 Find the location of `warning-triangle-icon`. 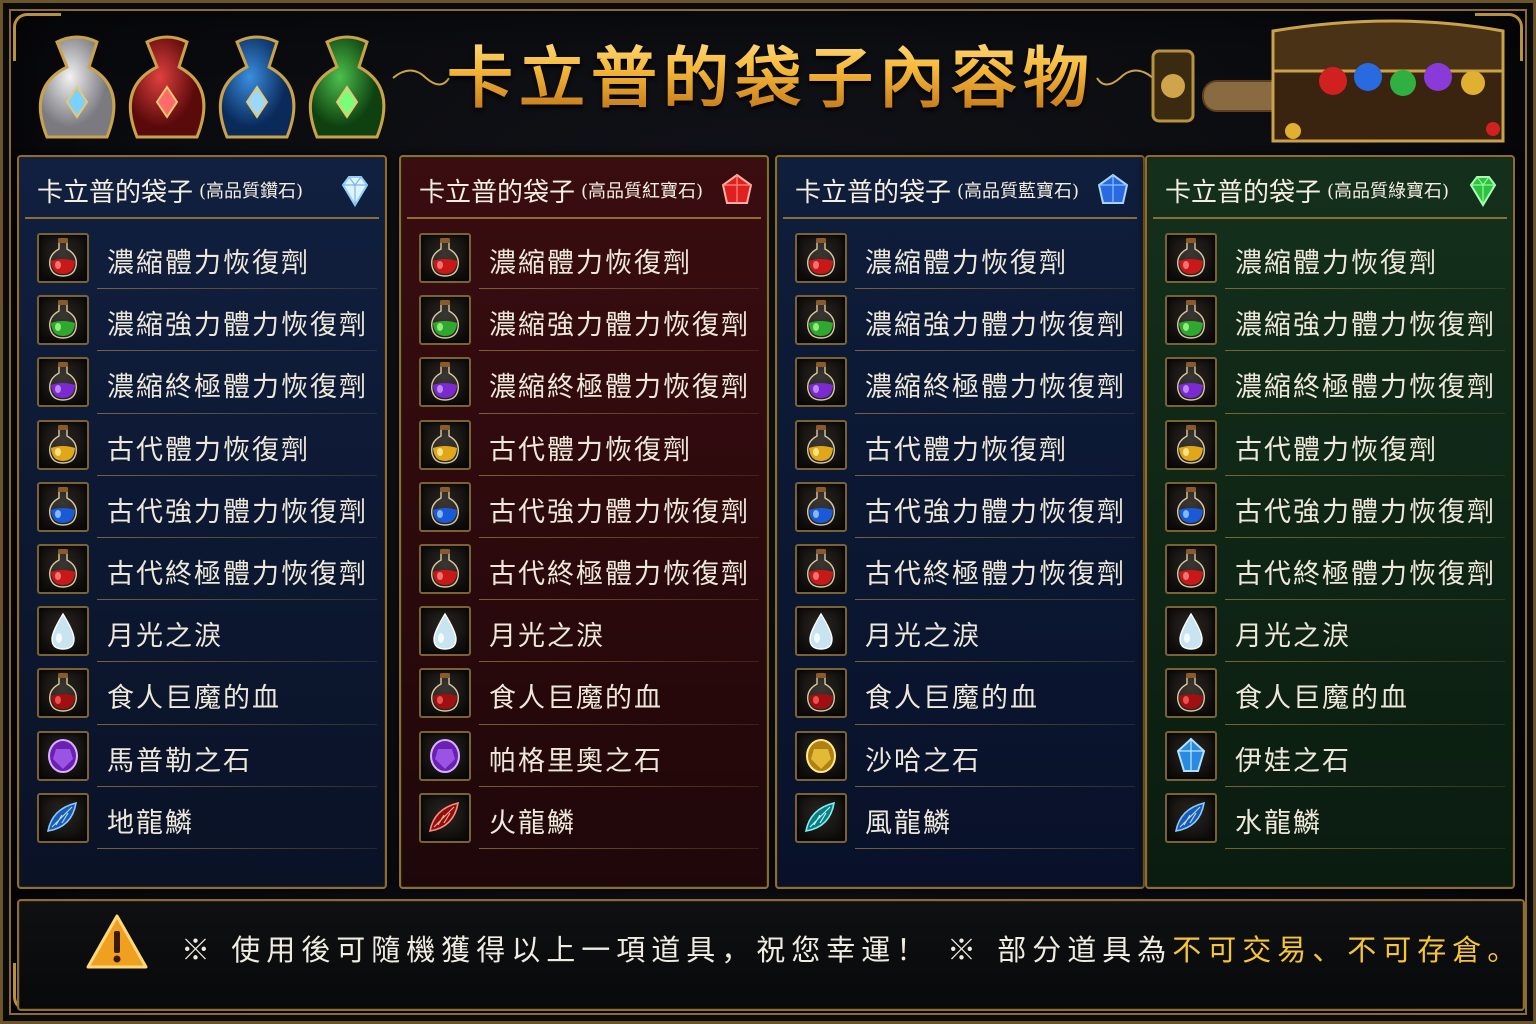

warning-triangle-icon is located at coordinates (117, 941).